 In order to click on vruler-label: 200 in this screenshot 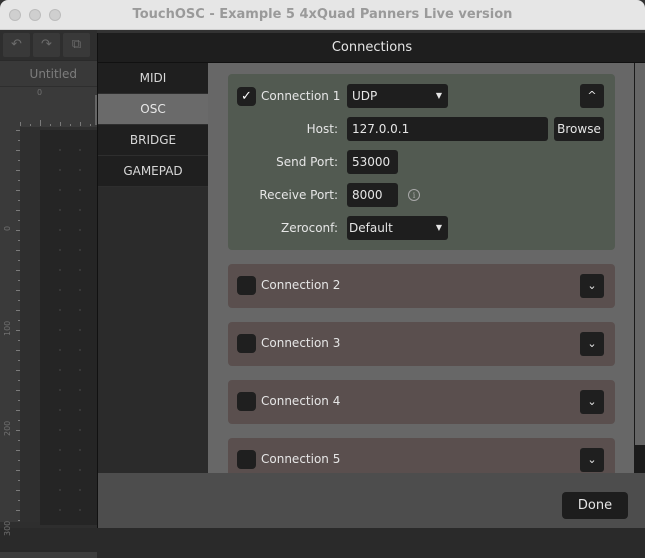, I will do `click(7, 428)`.